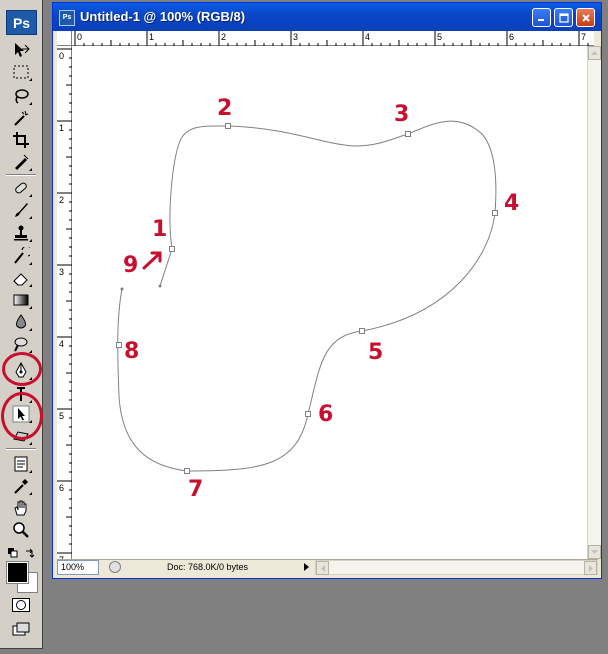 Image resolution: width=608 pixels, height=654 pixels. I want to click on ruler-label-h: 3, so click(295, 37).